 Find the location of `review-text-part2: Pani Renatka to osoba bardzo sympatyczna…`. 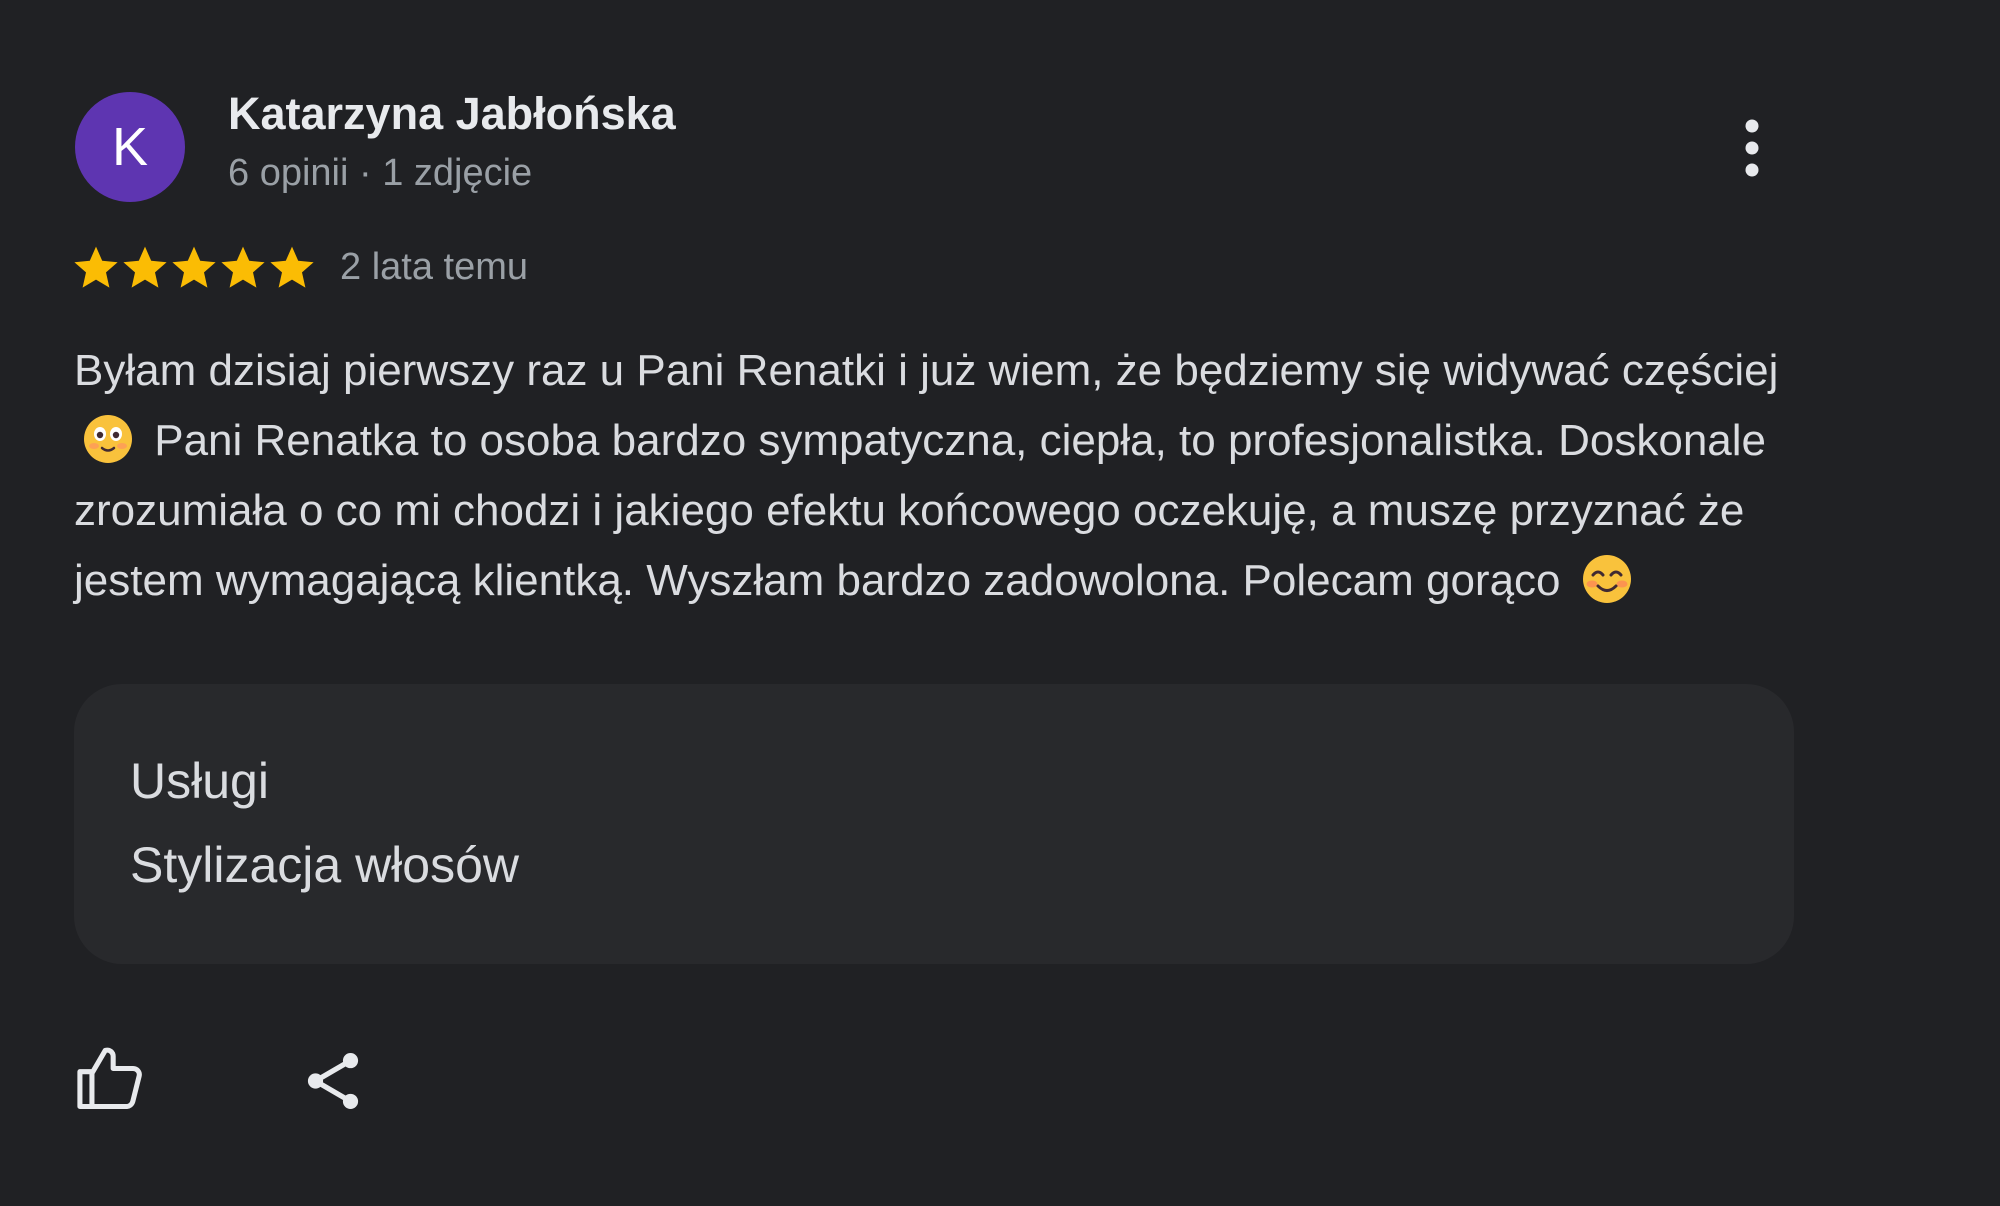

review-text-part2: Pani Renatka to osoba bardzo sympatyczna… is located at coordinates (920, 510).